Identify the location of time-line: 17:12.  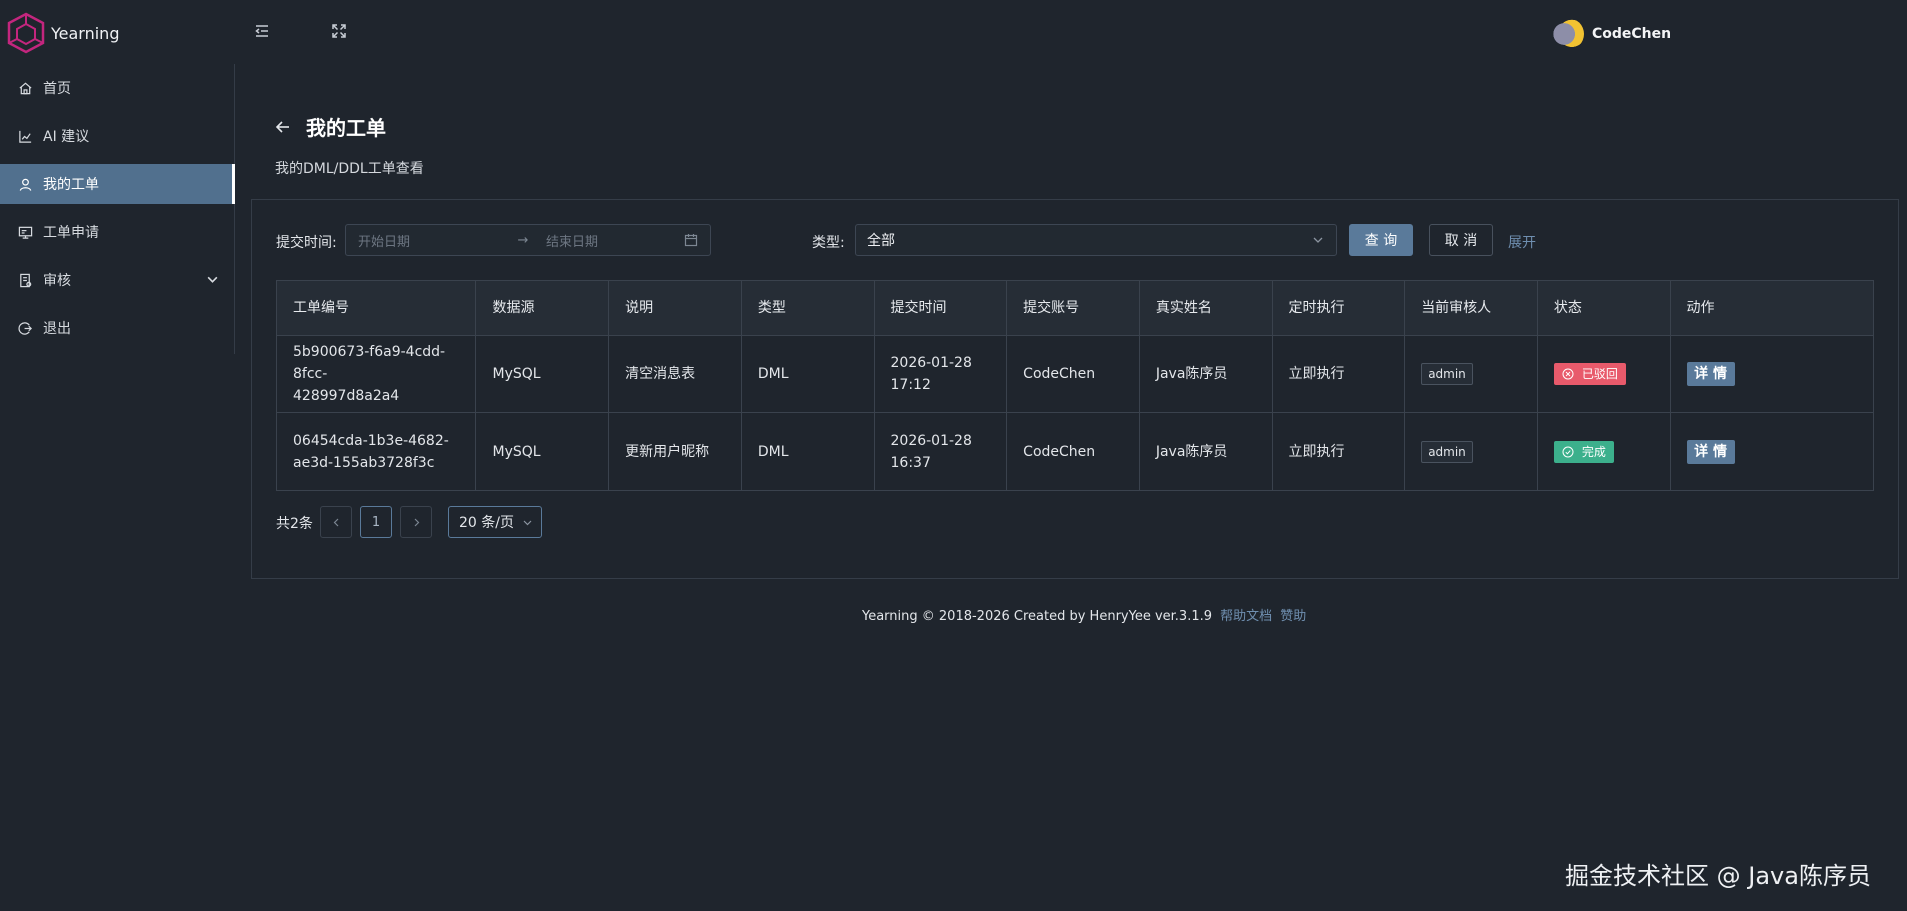
(910, 385).